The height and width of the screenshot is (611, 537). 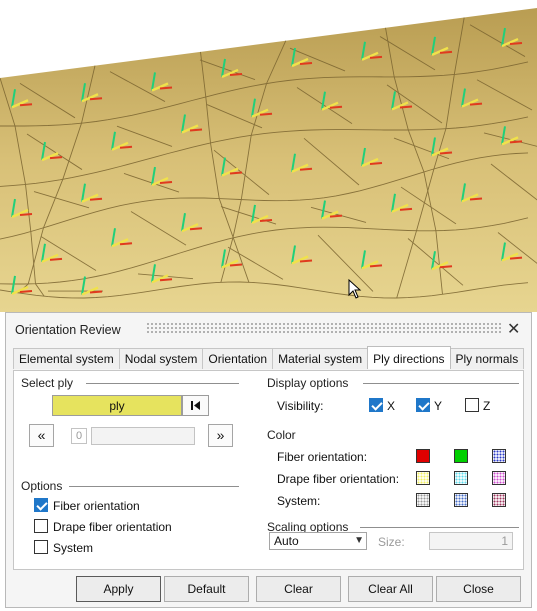 I want to click on scaling-mode-select: Auto ▼, so click(x=318, y=541).